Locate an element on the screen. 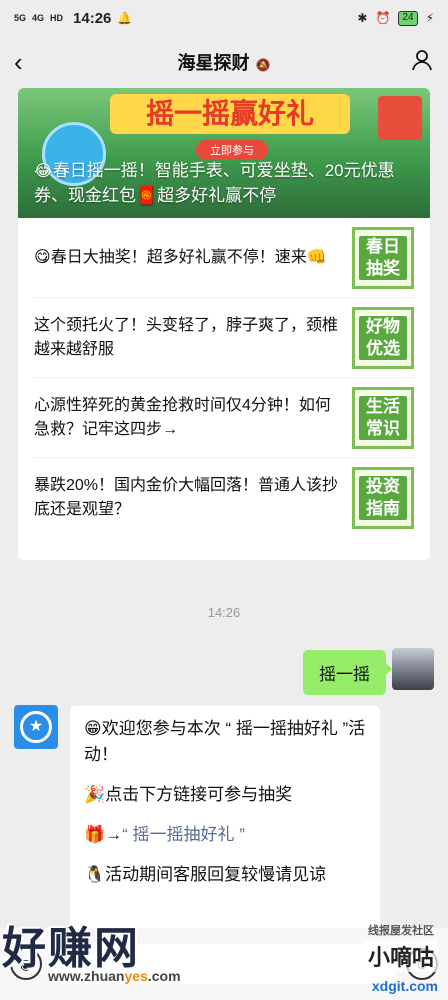  chat-title: 海星探财 🔕 is located at coordinates (224, 62).